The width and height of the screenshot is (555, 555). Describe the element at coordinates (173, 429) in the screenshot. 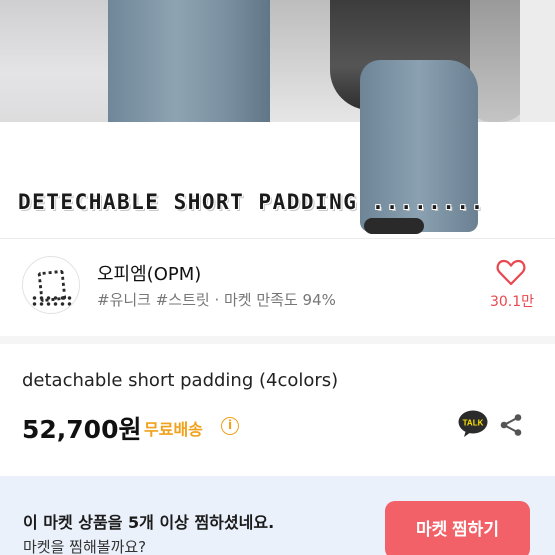

I see `free-shipping-label: 무료배송` at that location.